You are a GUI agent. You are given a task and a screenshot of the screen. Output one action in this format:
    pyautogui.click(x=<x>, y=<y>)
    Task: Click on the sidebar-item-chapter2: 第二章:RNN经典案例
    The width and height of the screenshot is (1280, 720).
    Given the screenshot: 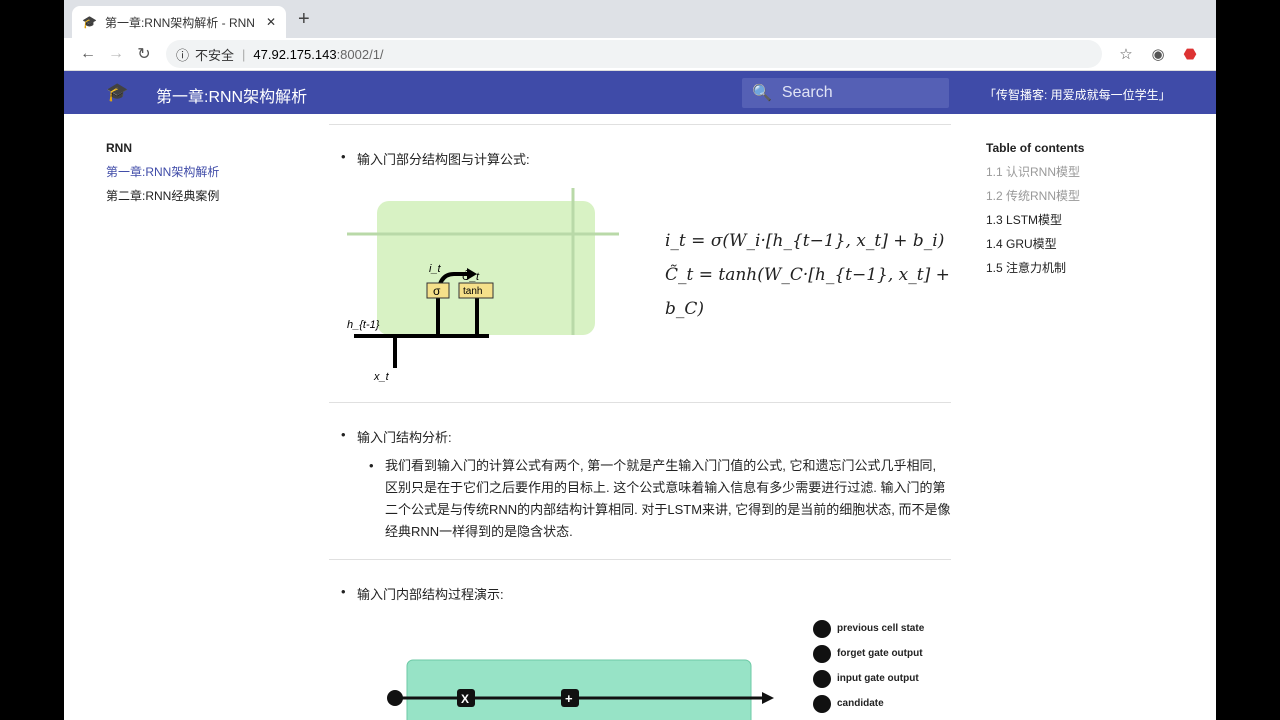 What is the action you would take?
    pyautogui.click(x=162, y=196)
    